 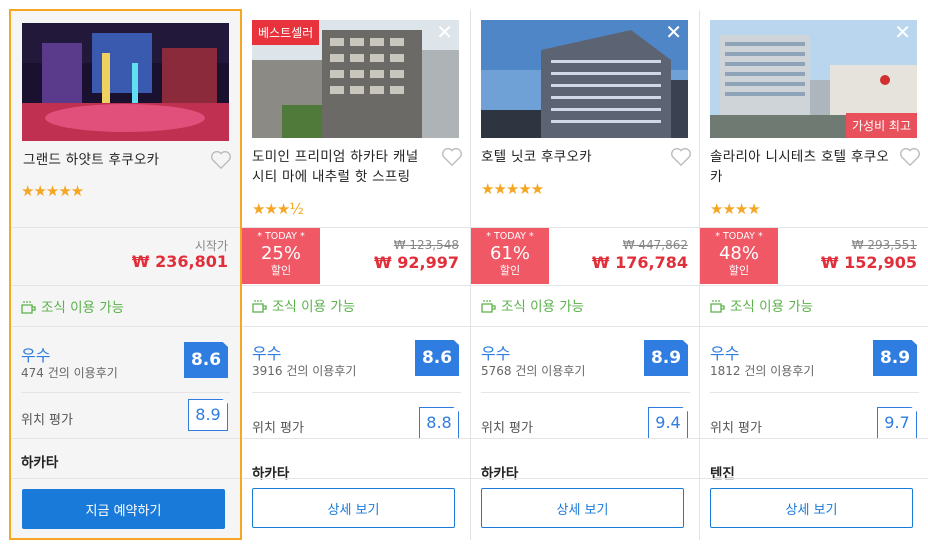 I want to click on best-value-badge: 가성비 최고, so click(x=881, y=125).